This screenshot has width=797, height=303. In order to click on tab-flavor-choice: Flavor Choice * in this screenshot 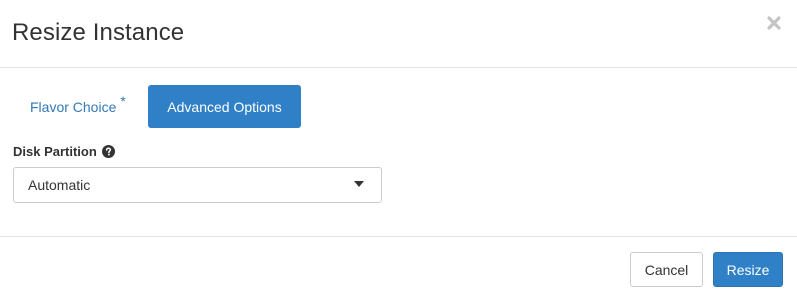, I will do `click(78, 104)`.